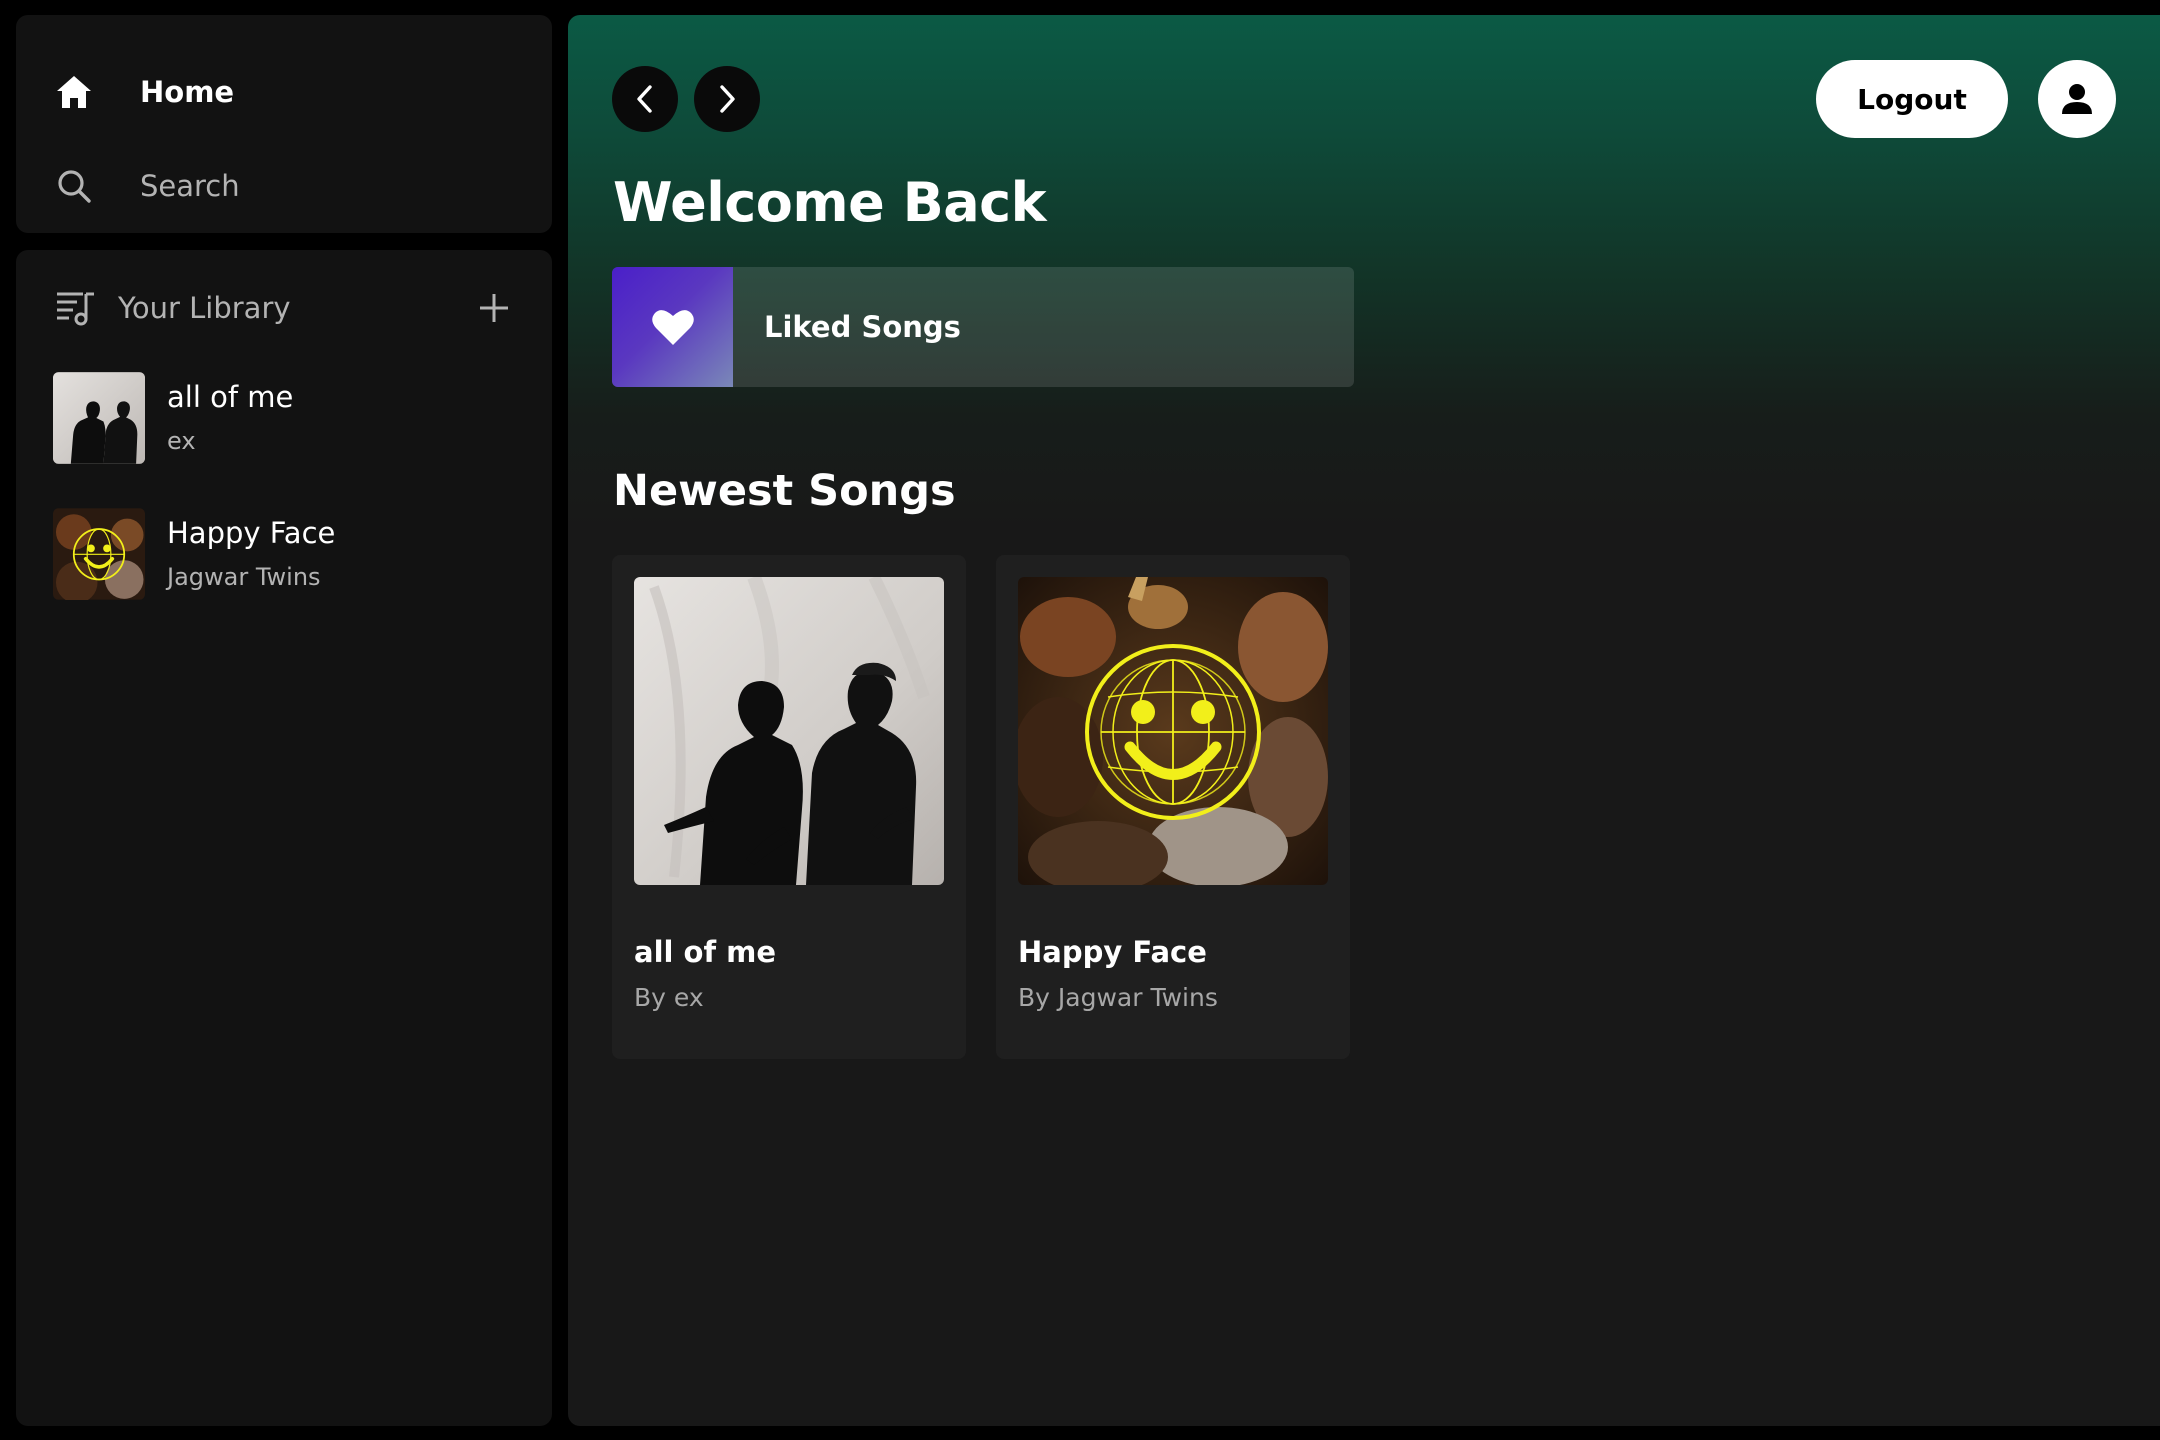 The height and width of the screenshot is (1440, 2160). I want to click on album-cover-happy-face-thumb, so click(99, 554).